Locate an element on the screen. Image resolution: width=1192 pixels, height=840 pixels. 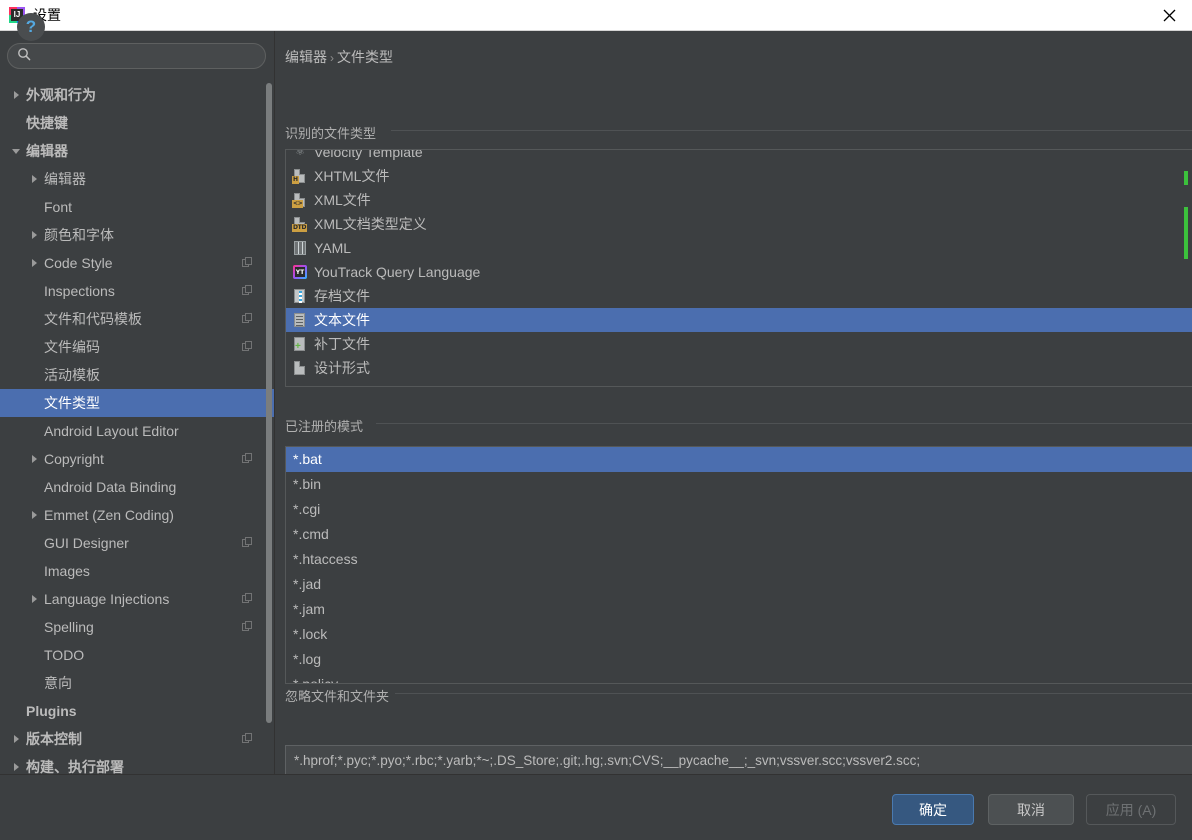
search-input is located at coordinates (148, 56).